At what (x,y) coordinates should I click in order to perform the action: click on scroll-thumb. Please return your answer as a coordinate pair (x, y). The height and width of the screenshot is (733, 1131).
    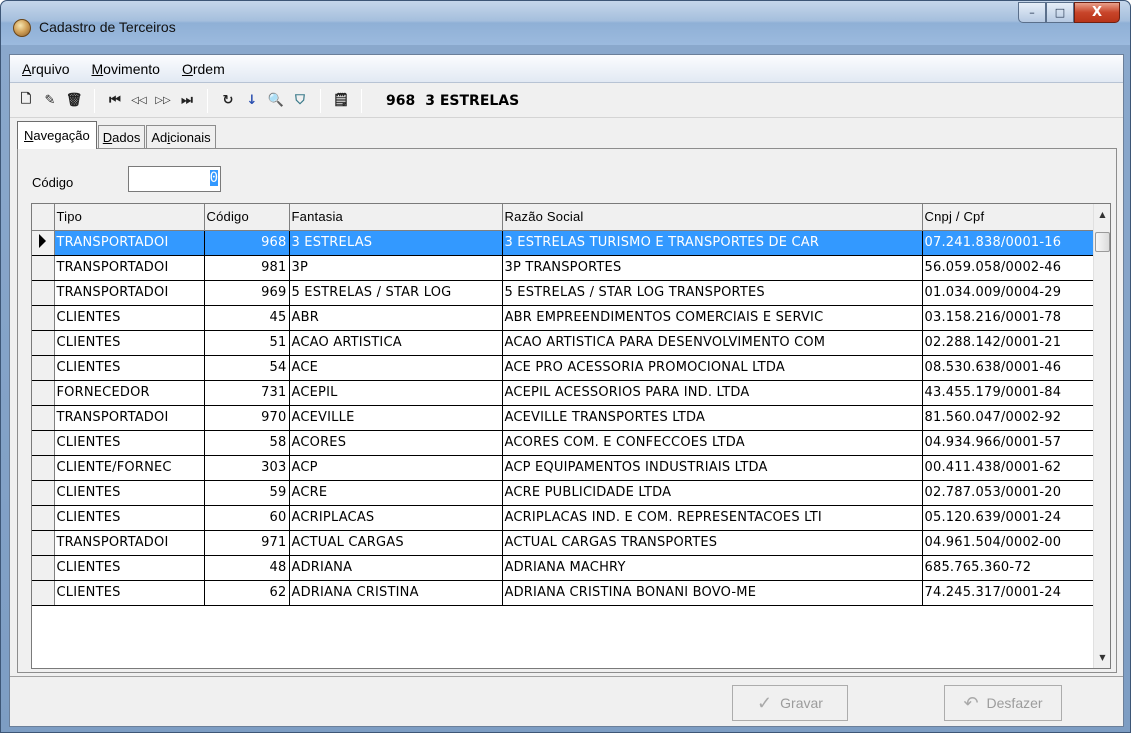
    Looking at the image, I should click on (1102, 242).